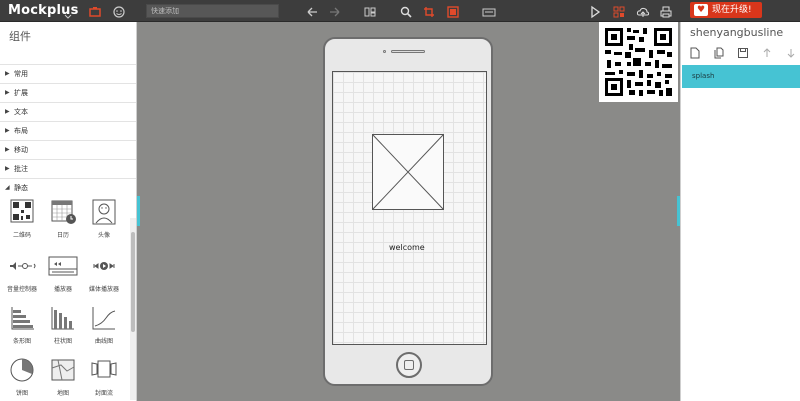 This screenshot has width=800, height=401. What do you see at coordinates (767, 50) in the screenshot?
I see `move-up-icon` at bounding box center [767, 50].